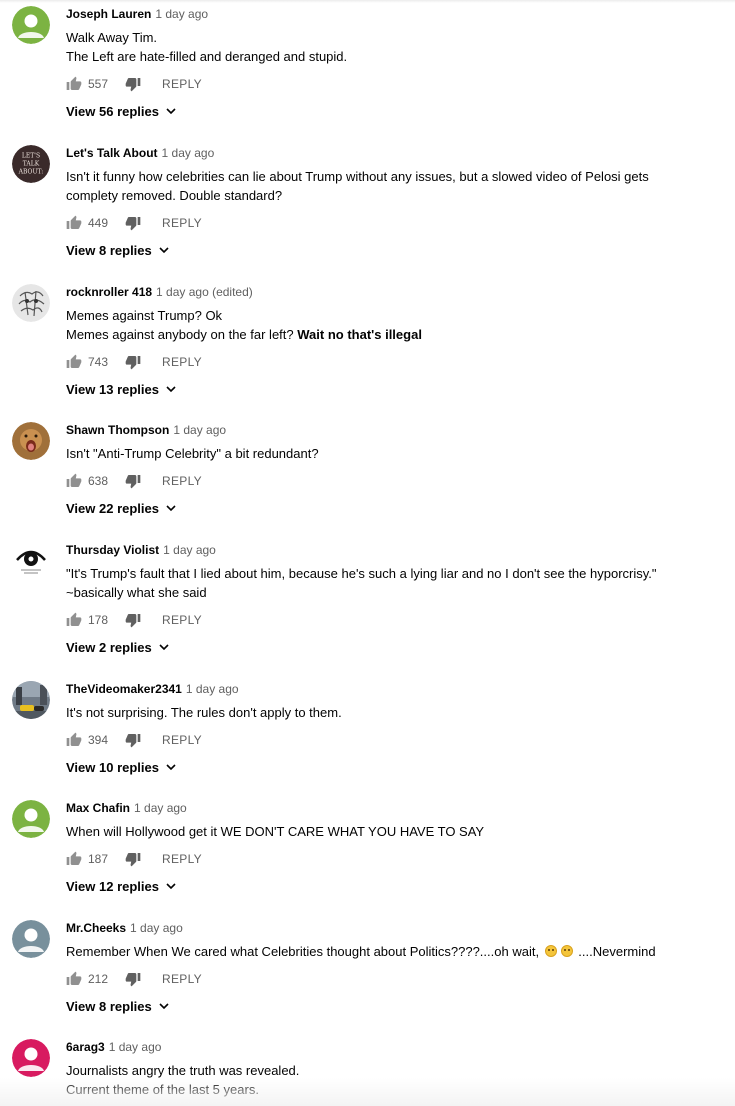 This screenshot has width=735, height=1106. I want to click on like-count: 638, so click(98, 481).